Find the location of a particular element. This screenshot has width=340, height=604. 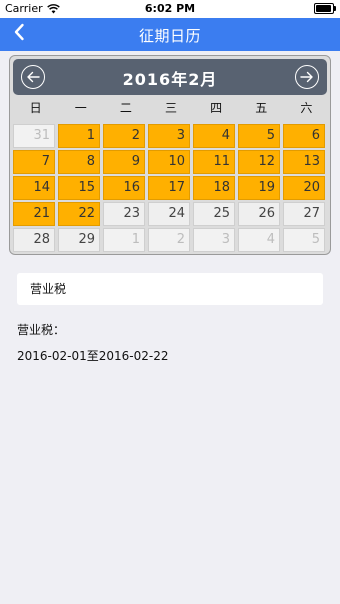

calendar-day-cell: 6 is located at coordinates (304, 136).